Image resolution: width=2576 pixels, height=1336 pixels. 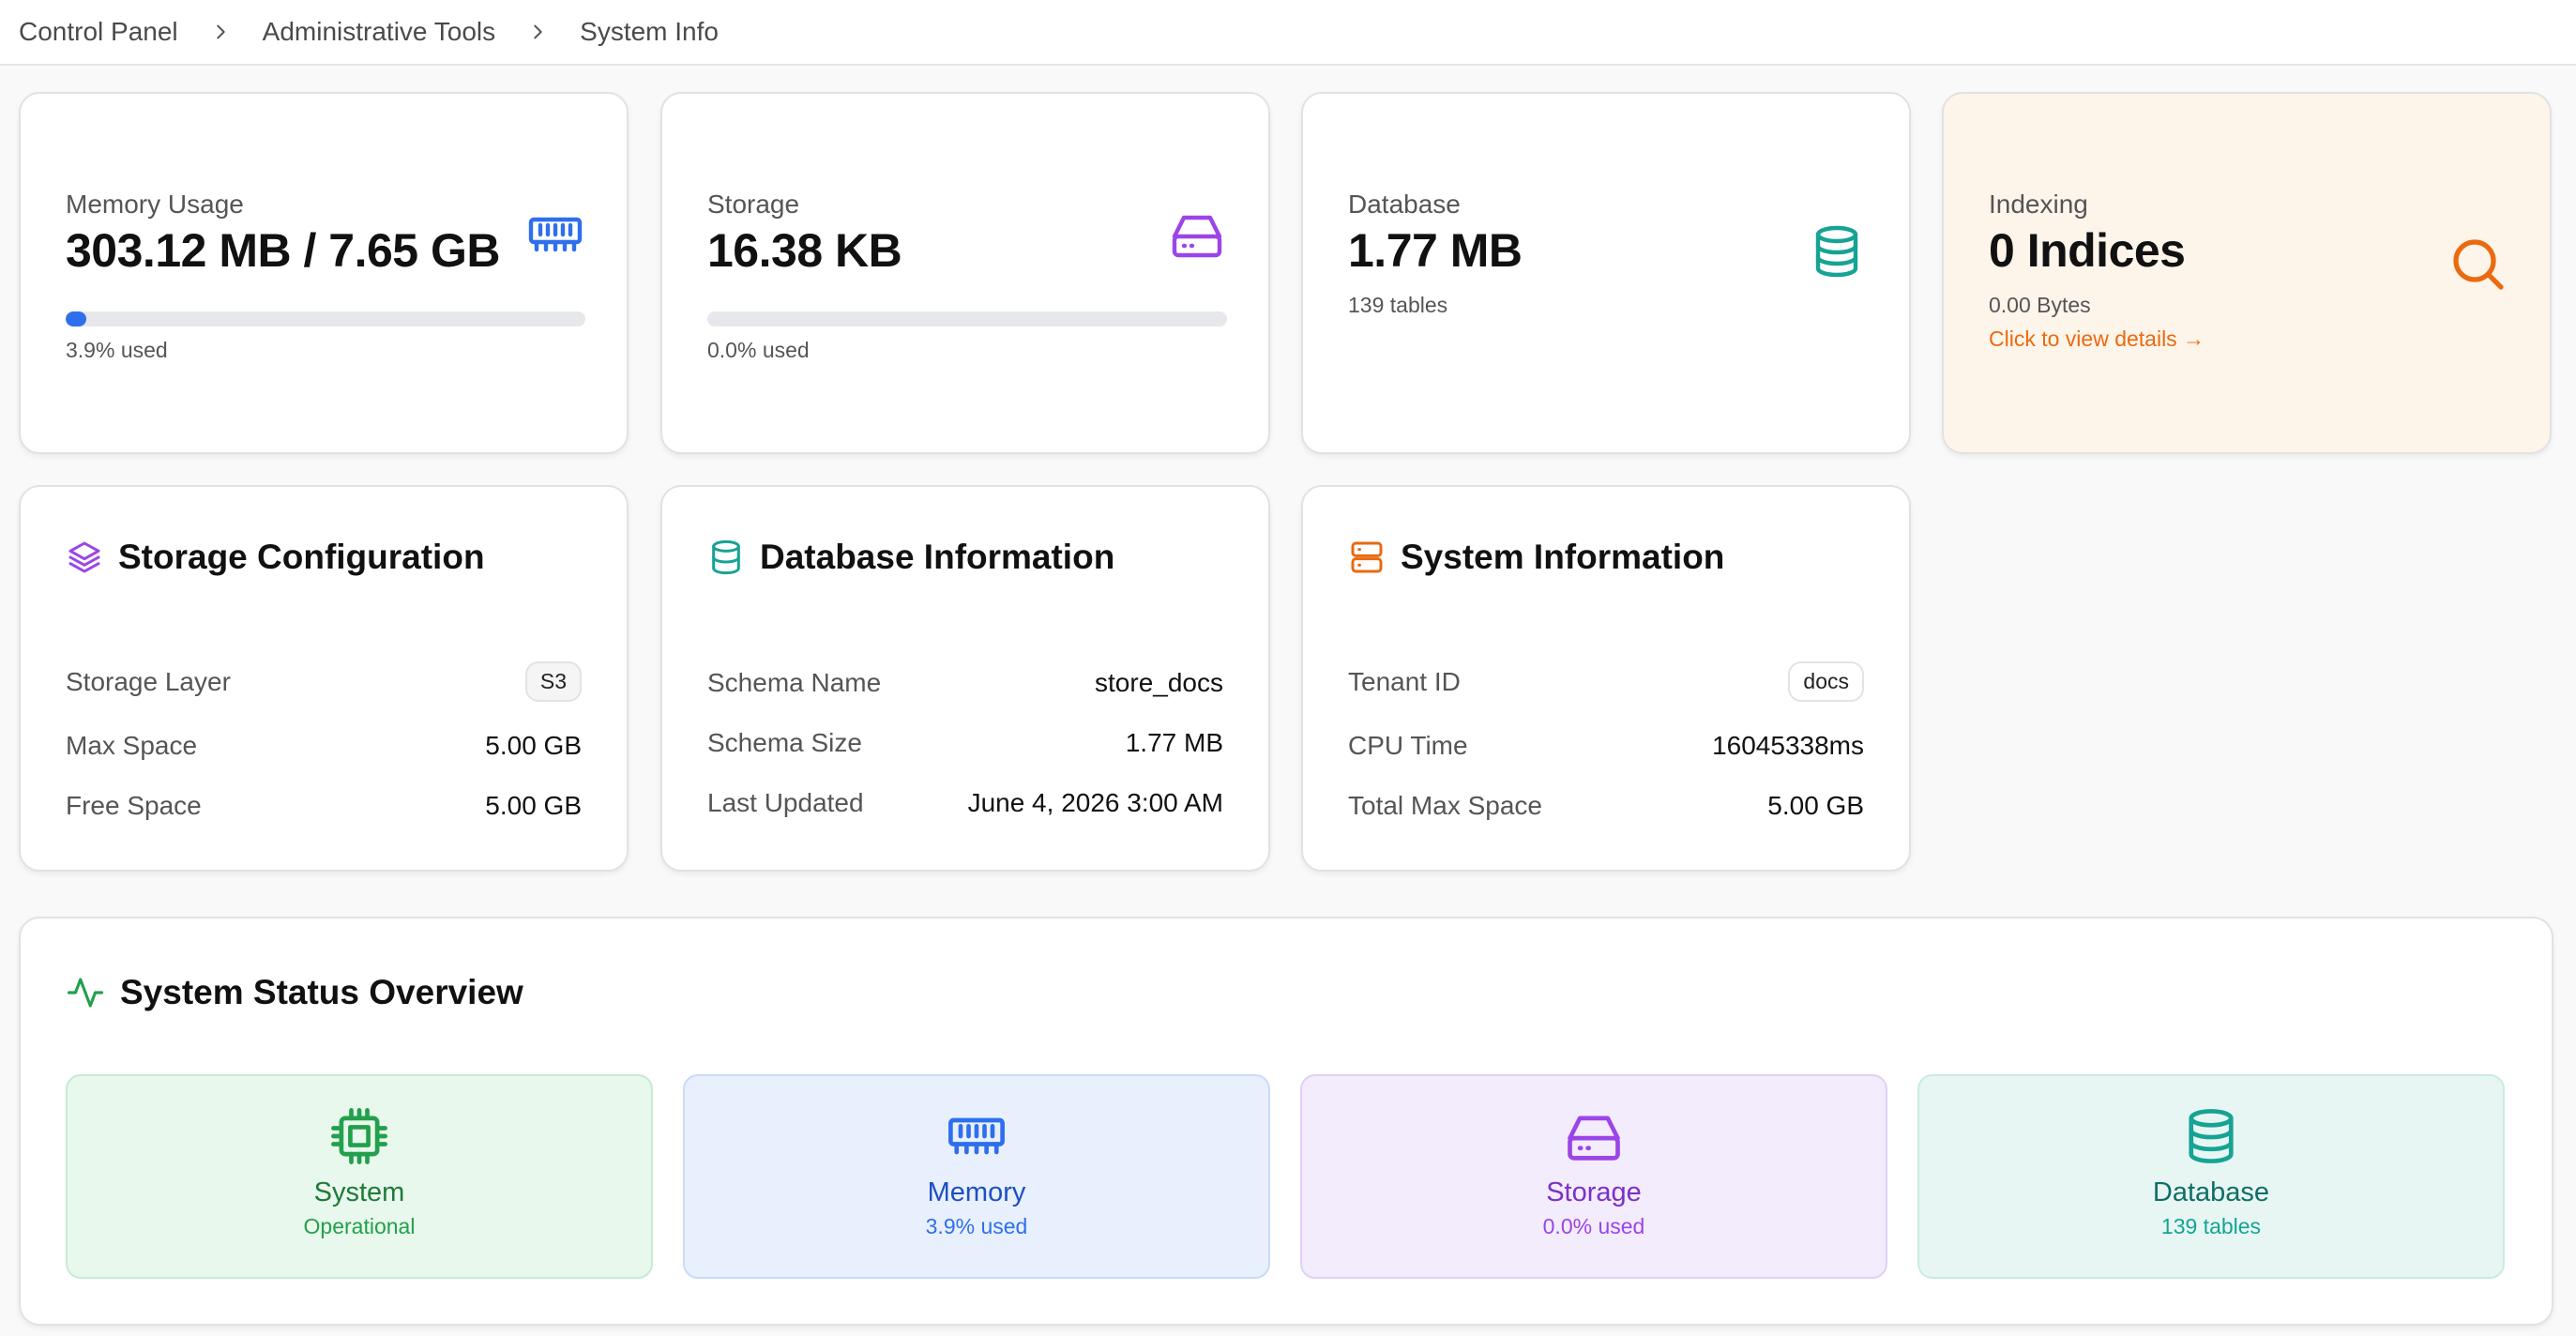 I want to click on storage-configuration-title: Storage Configuration, so click(x=301, y=557).